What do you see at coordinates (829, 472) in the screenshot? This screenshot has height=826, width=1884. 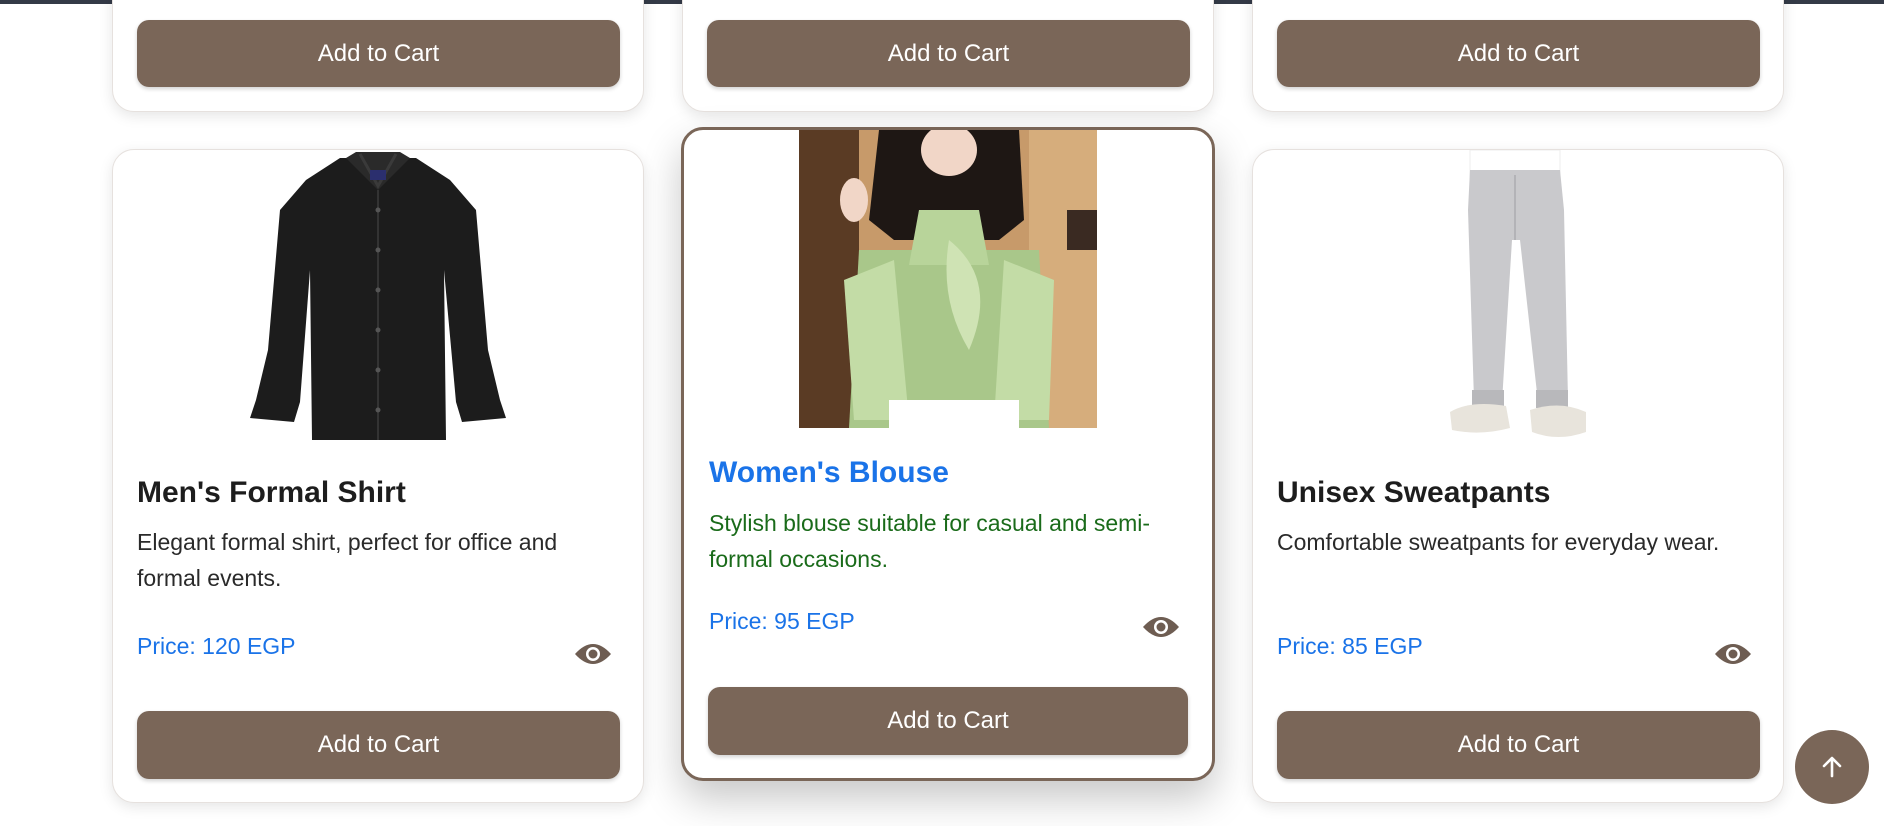 I see `product-title: Women's Blouse` at bounding box center [829, 472].